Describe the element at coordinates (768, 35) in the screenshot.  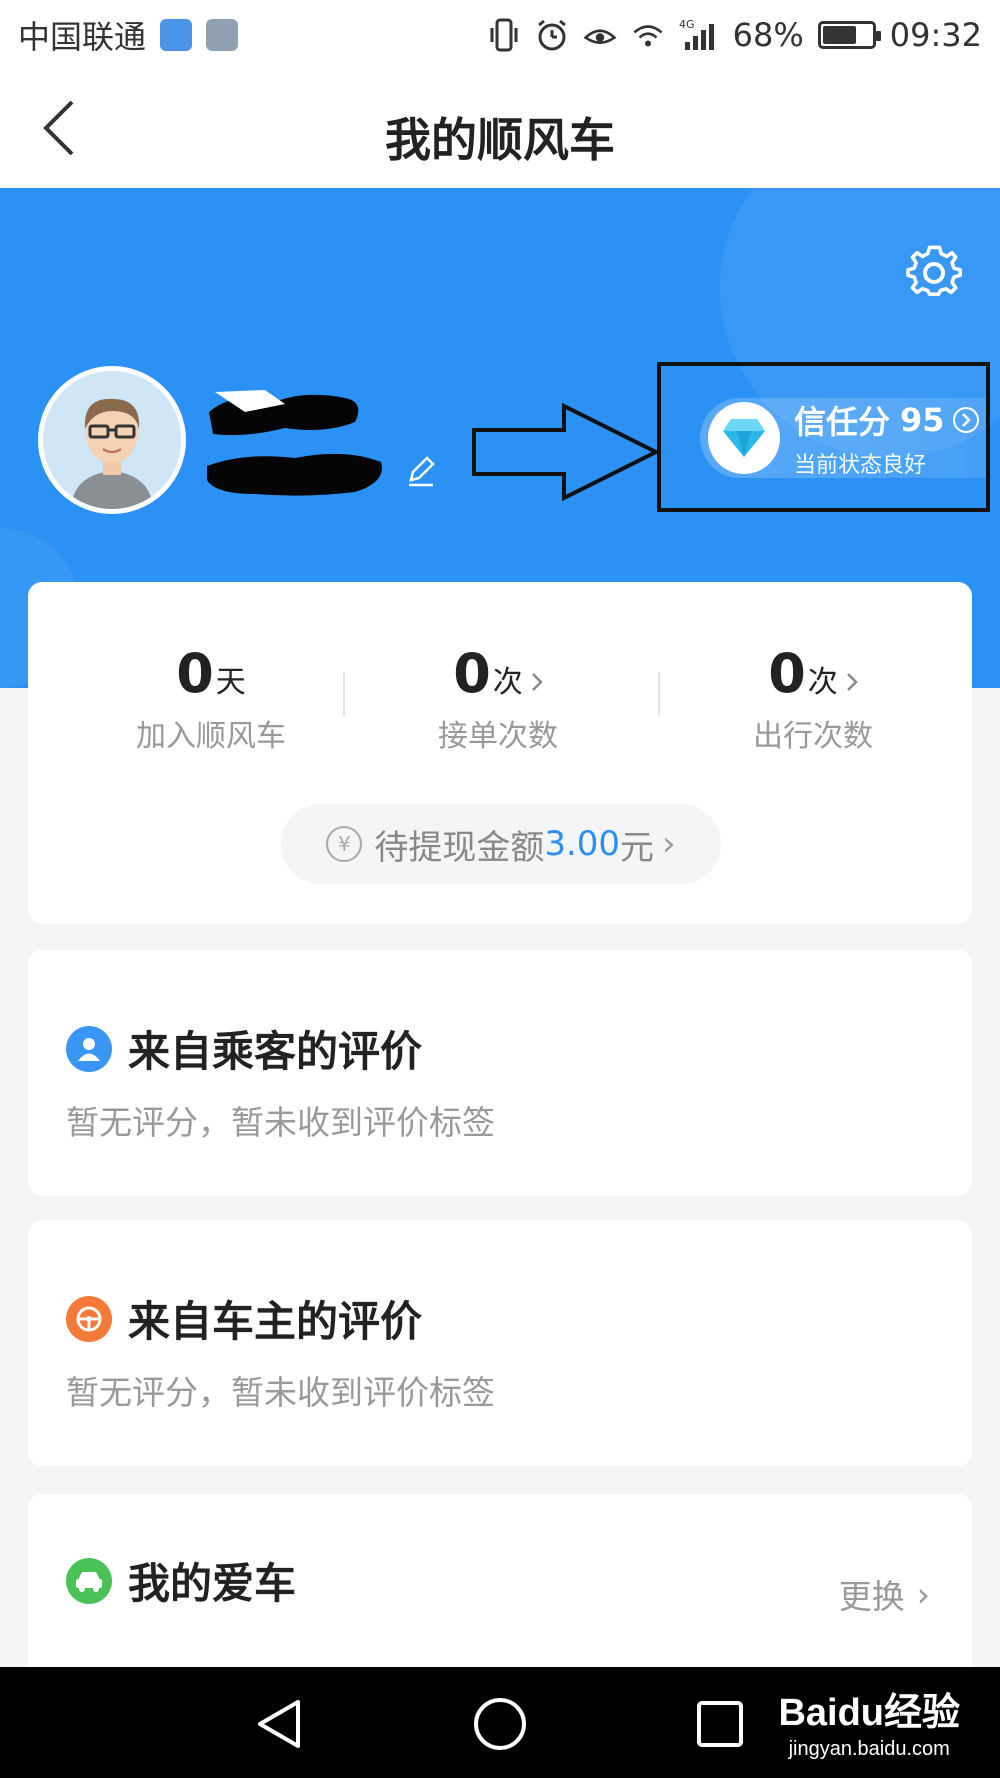
I see `battery-percent: 68%` at that location.